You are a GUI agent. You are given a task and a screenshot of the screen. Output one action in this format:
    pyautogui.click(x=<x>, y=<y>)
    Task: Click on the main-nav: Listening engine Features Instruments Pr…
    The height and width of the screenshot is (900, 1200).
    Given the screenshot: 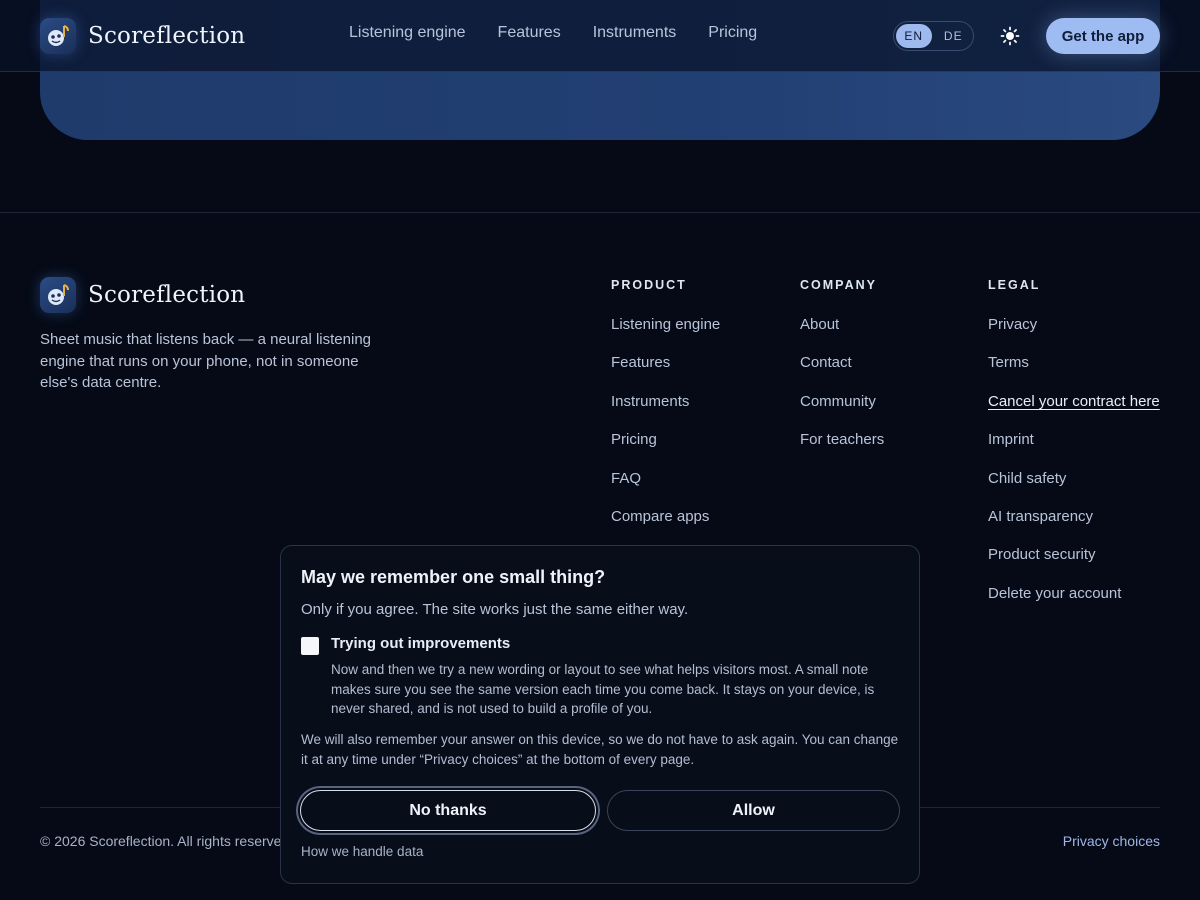 What is the action you would take?
    pyautogui.click(x=553, y=33)
    